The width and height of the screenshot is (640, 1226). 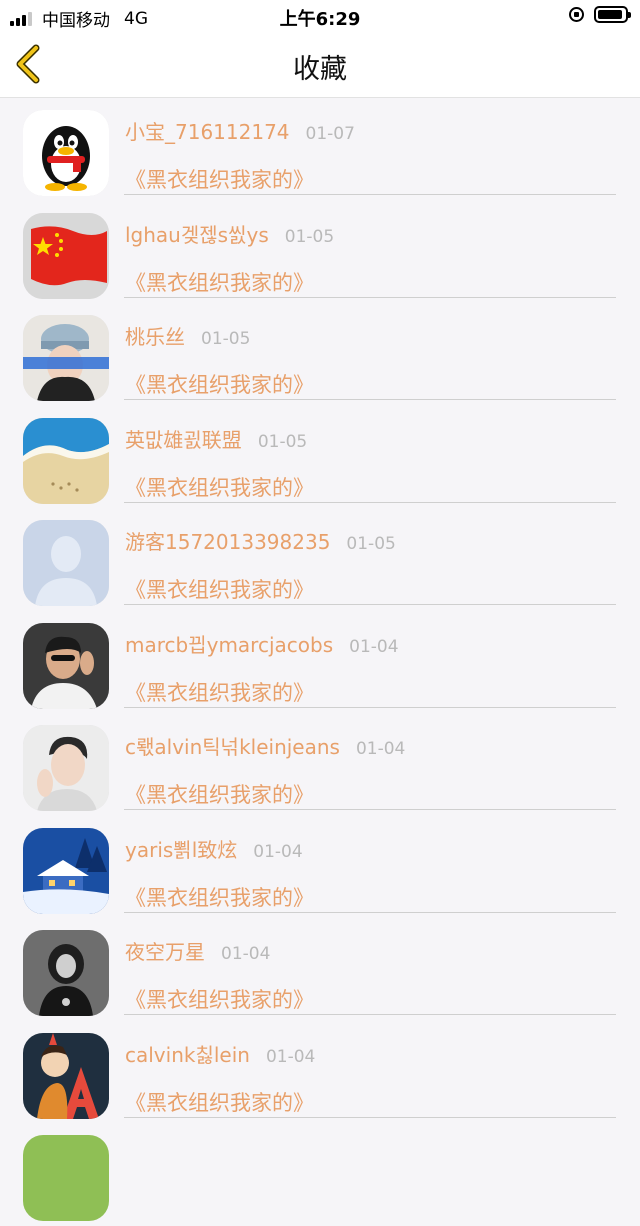 I want to click on user-name: lghau겢젢s씴ys, so click(x=197, y=234).